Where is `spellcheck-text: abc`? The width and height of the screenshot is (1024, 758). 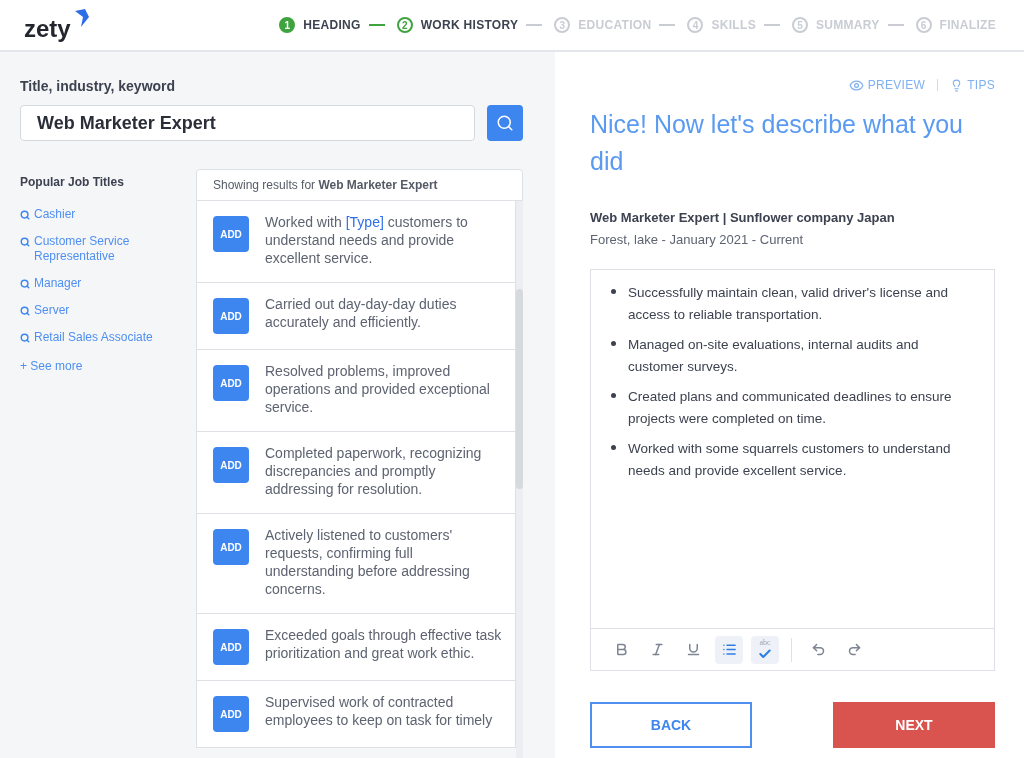 spellcheck-text: abc is located at coordinates (765, 642).